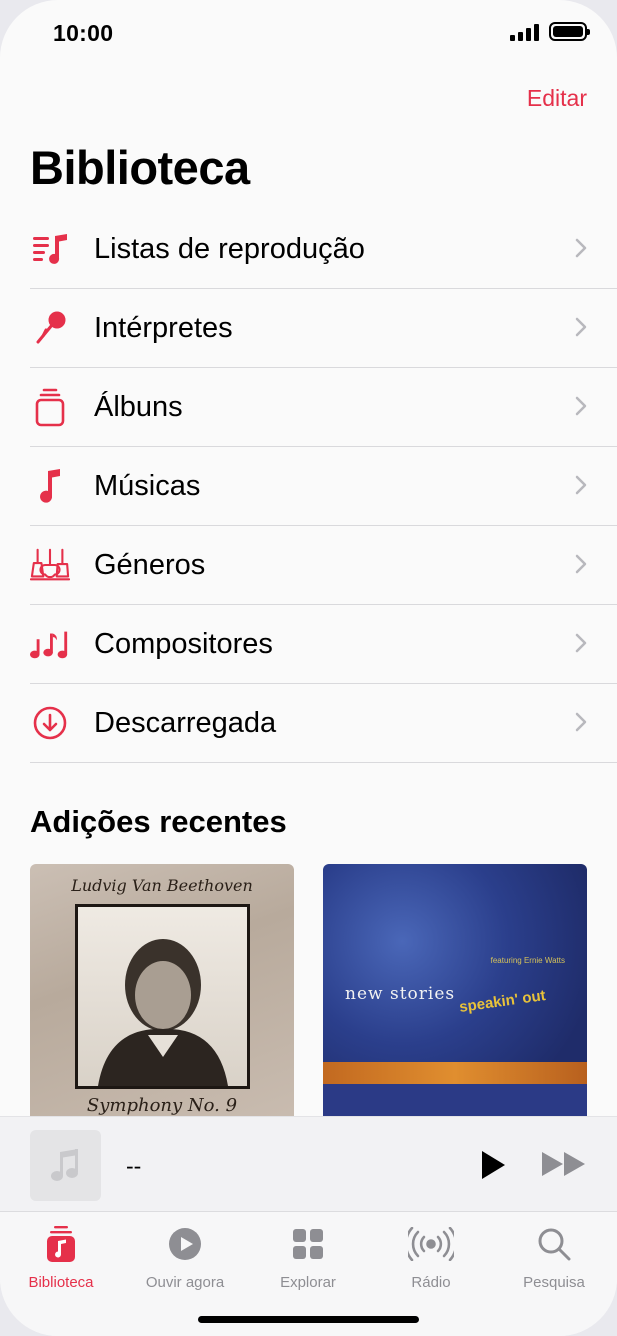  What do you see at coordinates (431, 1282) in the screenshot?
I see `tab-label: Rádio` at bounding box center [431, 1282].